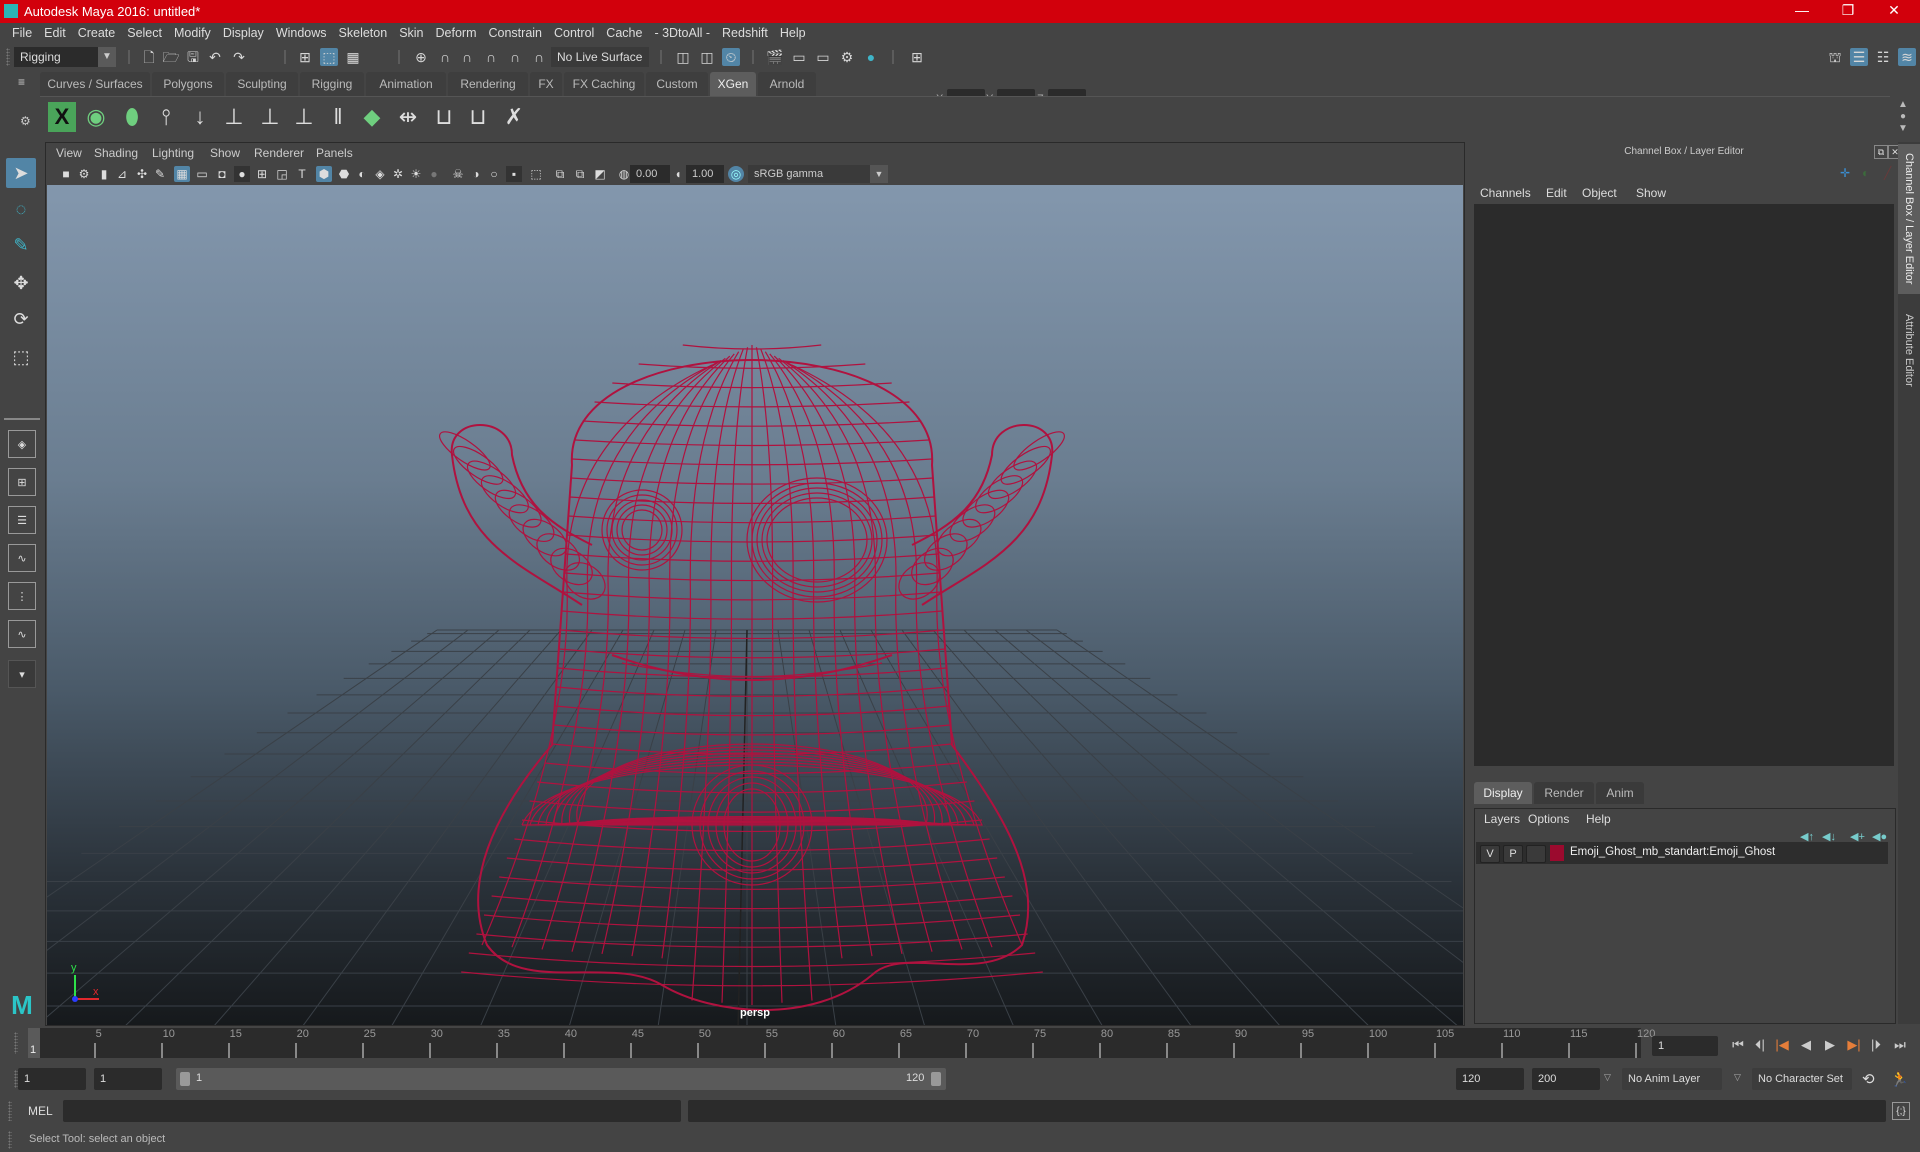 The width and height of the screenshot is (1920, 1152). I want to click on mel-language-toggle: MEL, so click(40, 1111).